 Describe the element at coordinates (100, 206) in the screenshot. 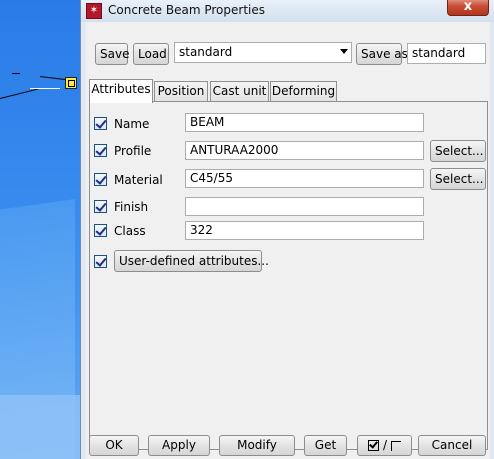

I see `finish-checkbox` at that location.